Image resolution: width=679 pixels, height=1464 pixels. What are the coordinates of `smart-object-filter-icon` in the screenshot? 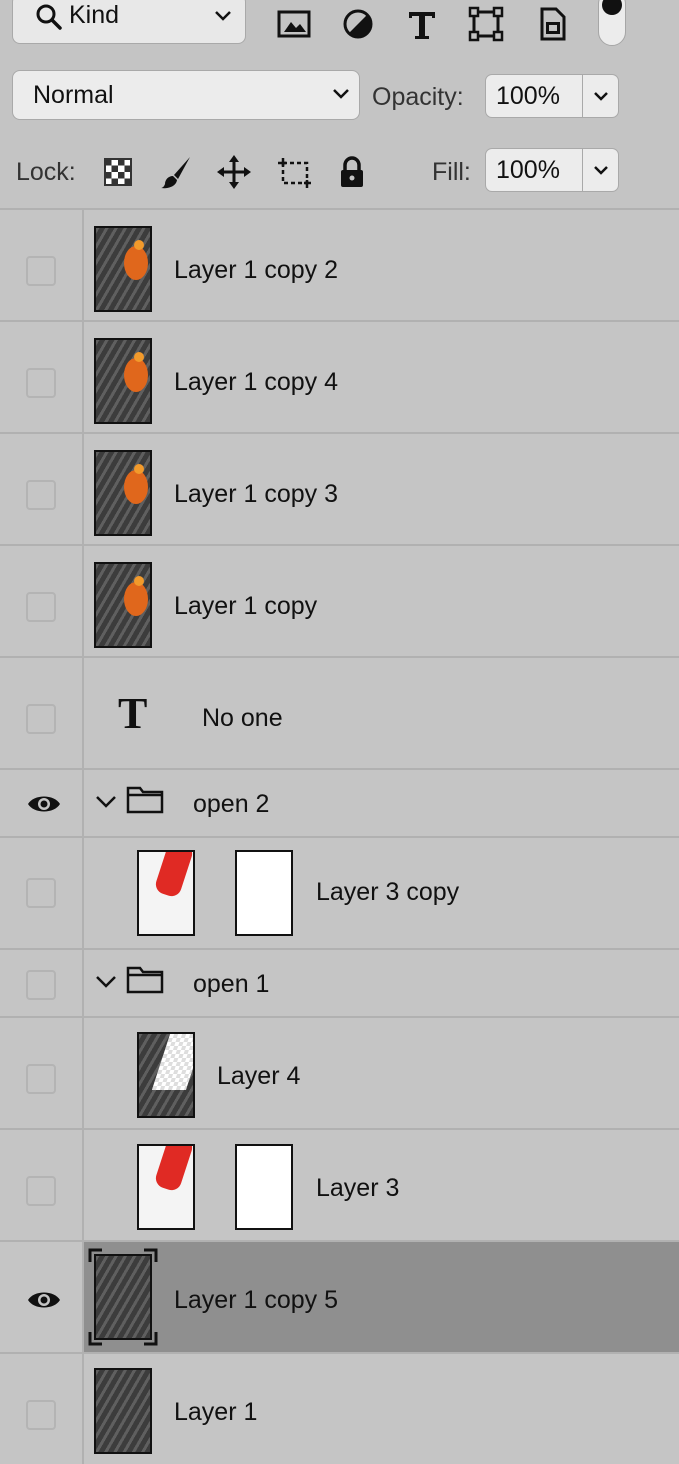 It's located at (552, 24).